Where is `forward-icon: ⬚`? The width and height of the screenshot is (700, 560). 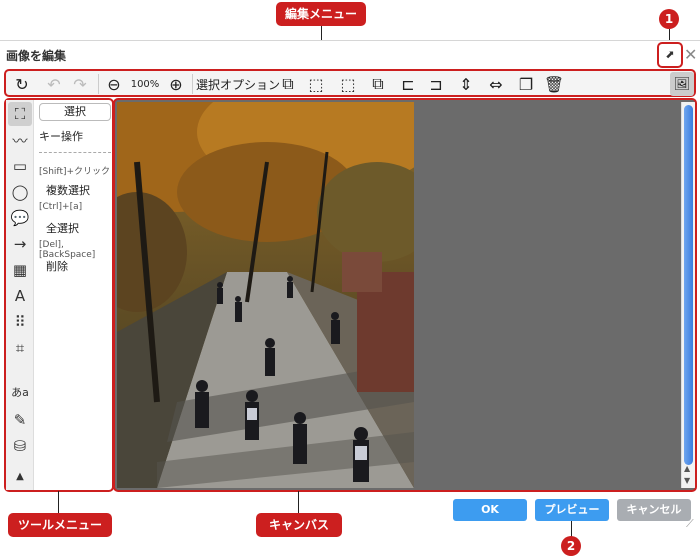
forward-icon: ⬚ is located at coordinates (316, 84).